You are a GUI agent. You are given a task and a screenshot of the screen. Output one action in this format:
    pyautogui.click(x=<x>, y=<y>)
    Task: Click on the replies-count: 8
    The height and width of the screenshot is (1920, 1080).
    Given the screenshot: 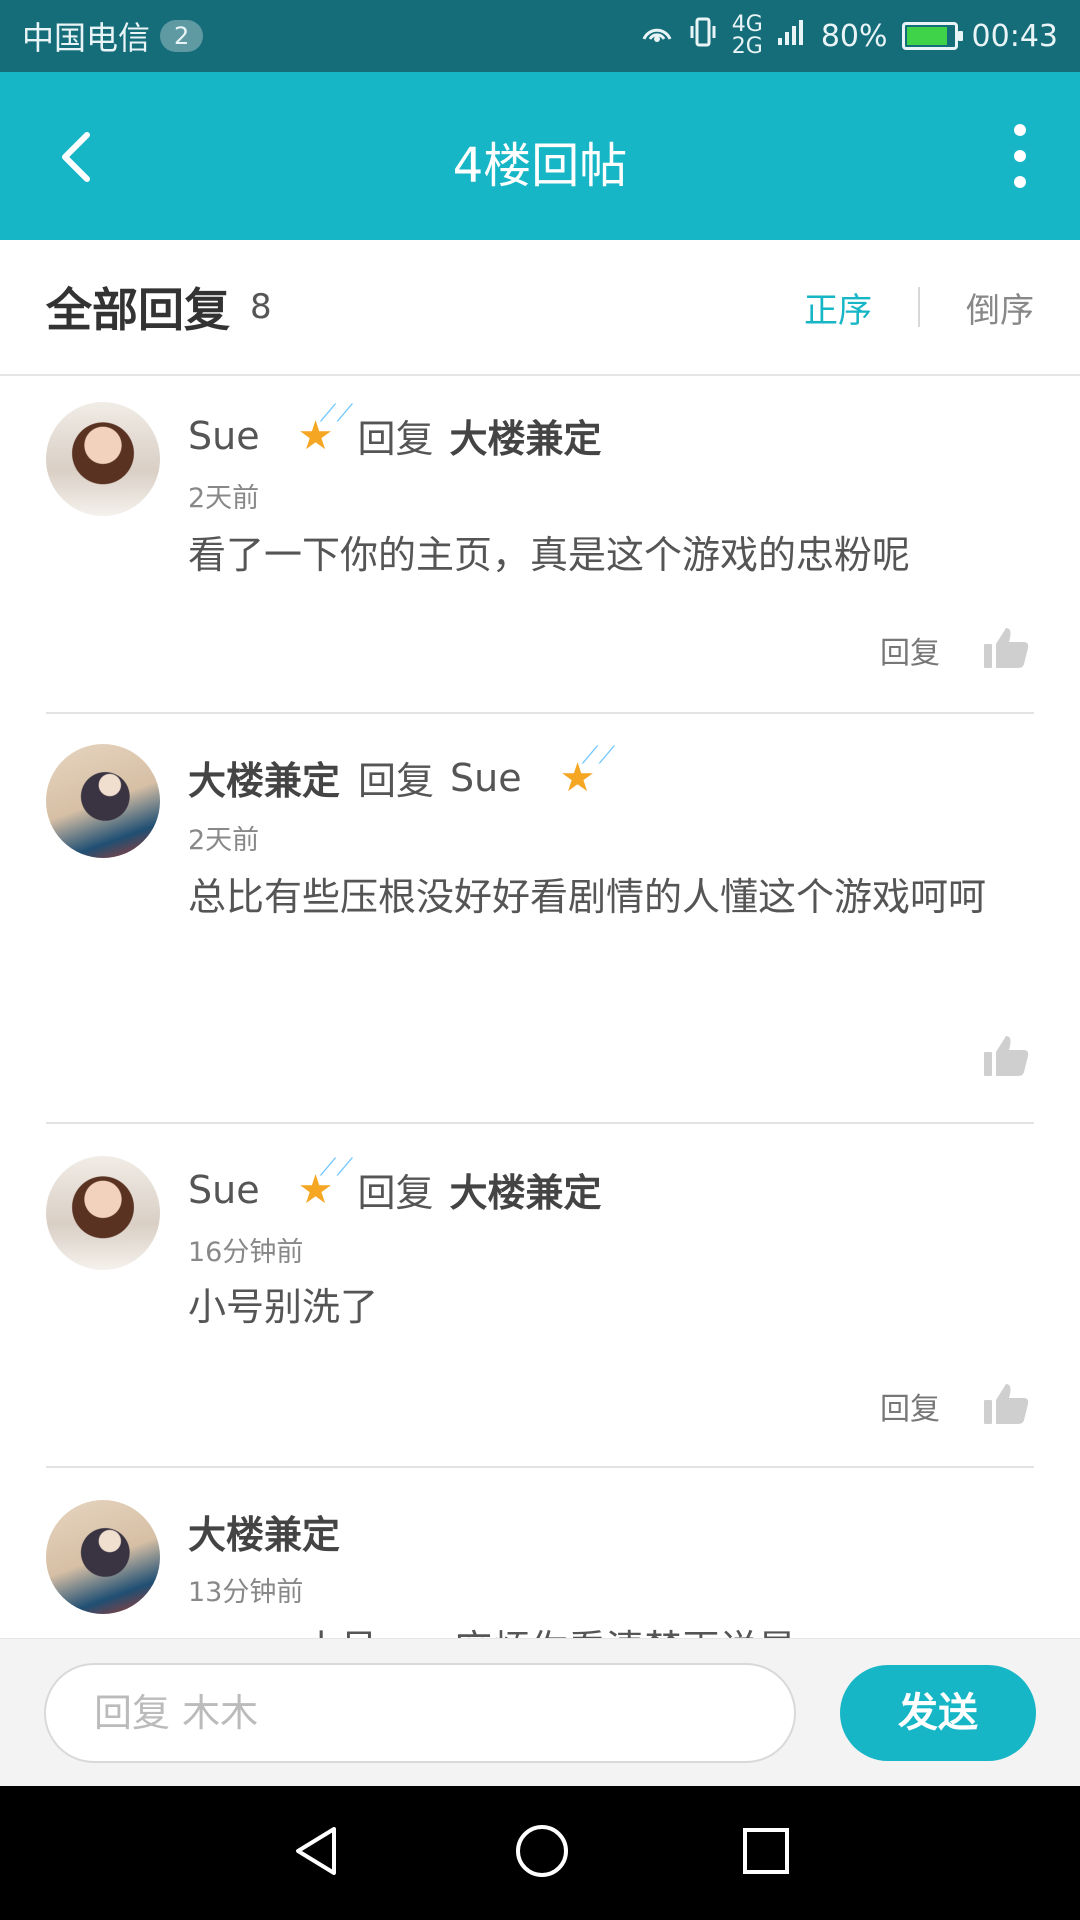 What is the action you would take?
    pyautogui.click(x=261, y=307)
    